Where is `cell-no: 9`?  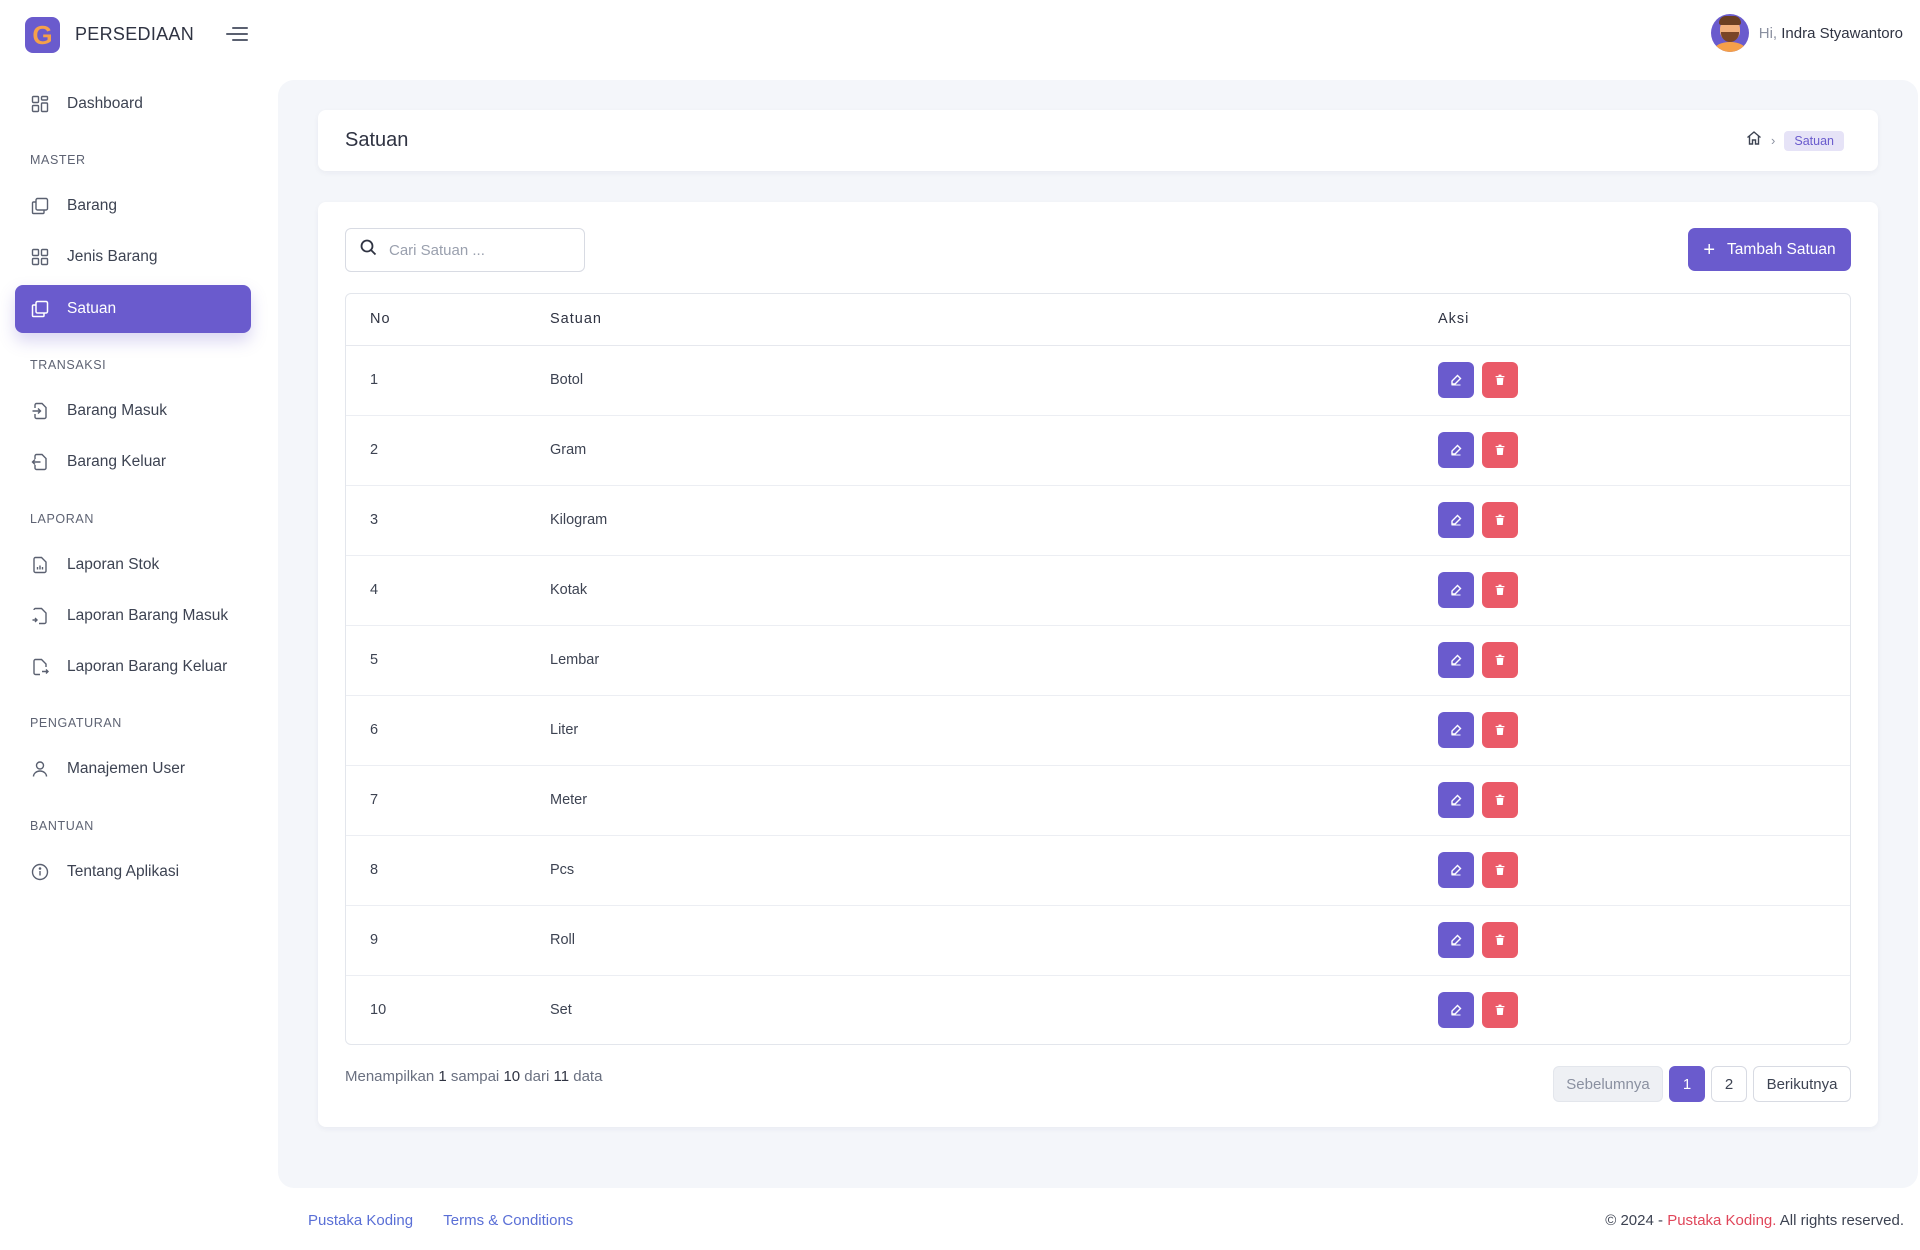
cell-no: 9 is located at coordinates (448, 940).